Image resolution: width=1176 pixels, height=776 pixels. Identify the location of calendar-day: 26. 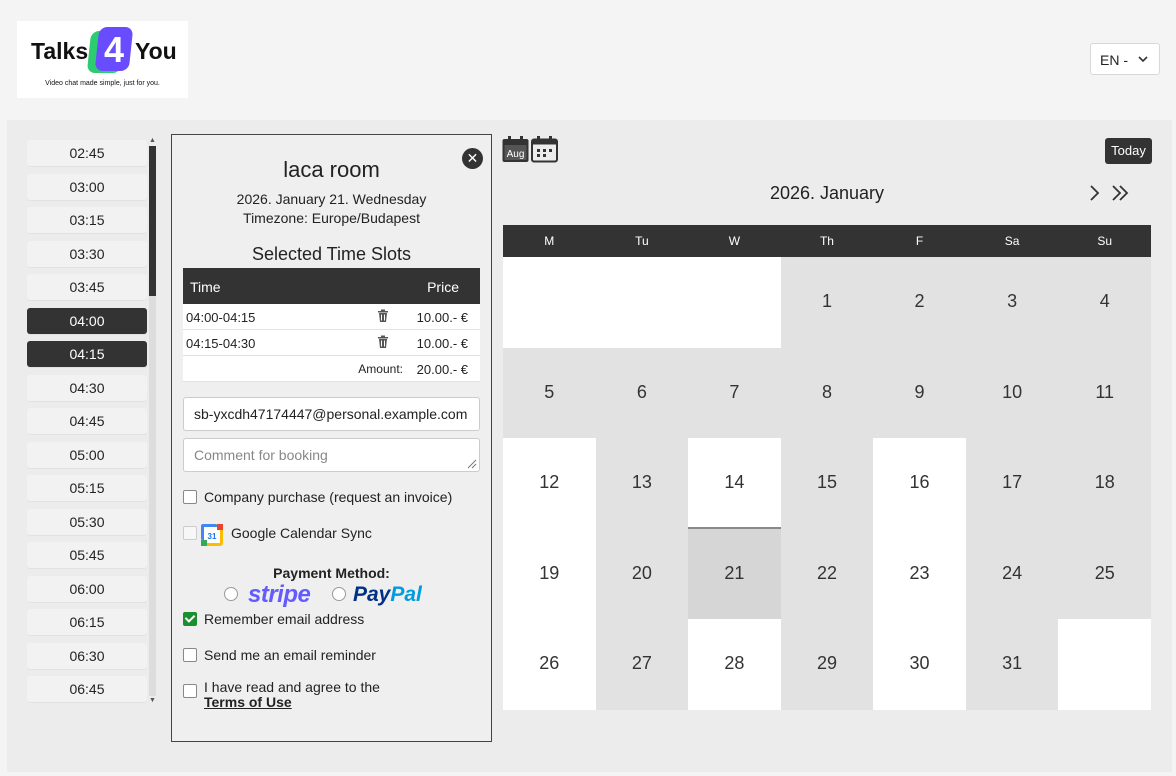
(549, 664).